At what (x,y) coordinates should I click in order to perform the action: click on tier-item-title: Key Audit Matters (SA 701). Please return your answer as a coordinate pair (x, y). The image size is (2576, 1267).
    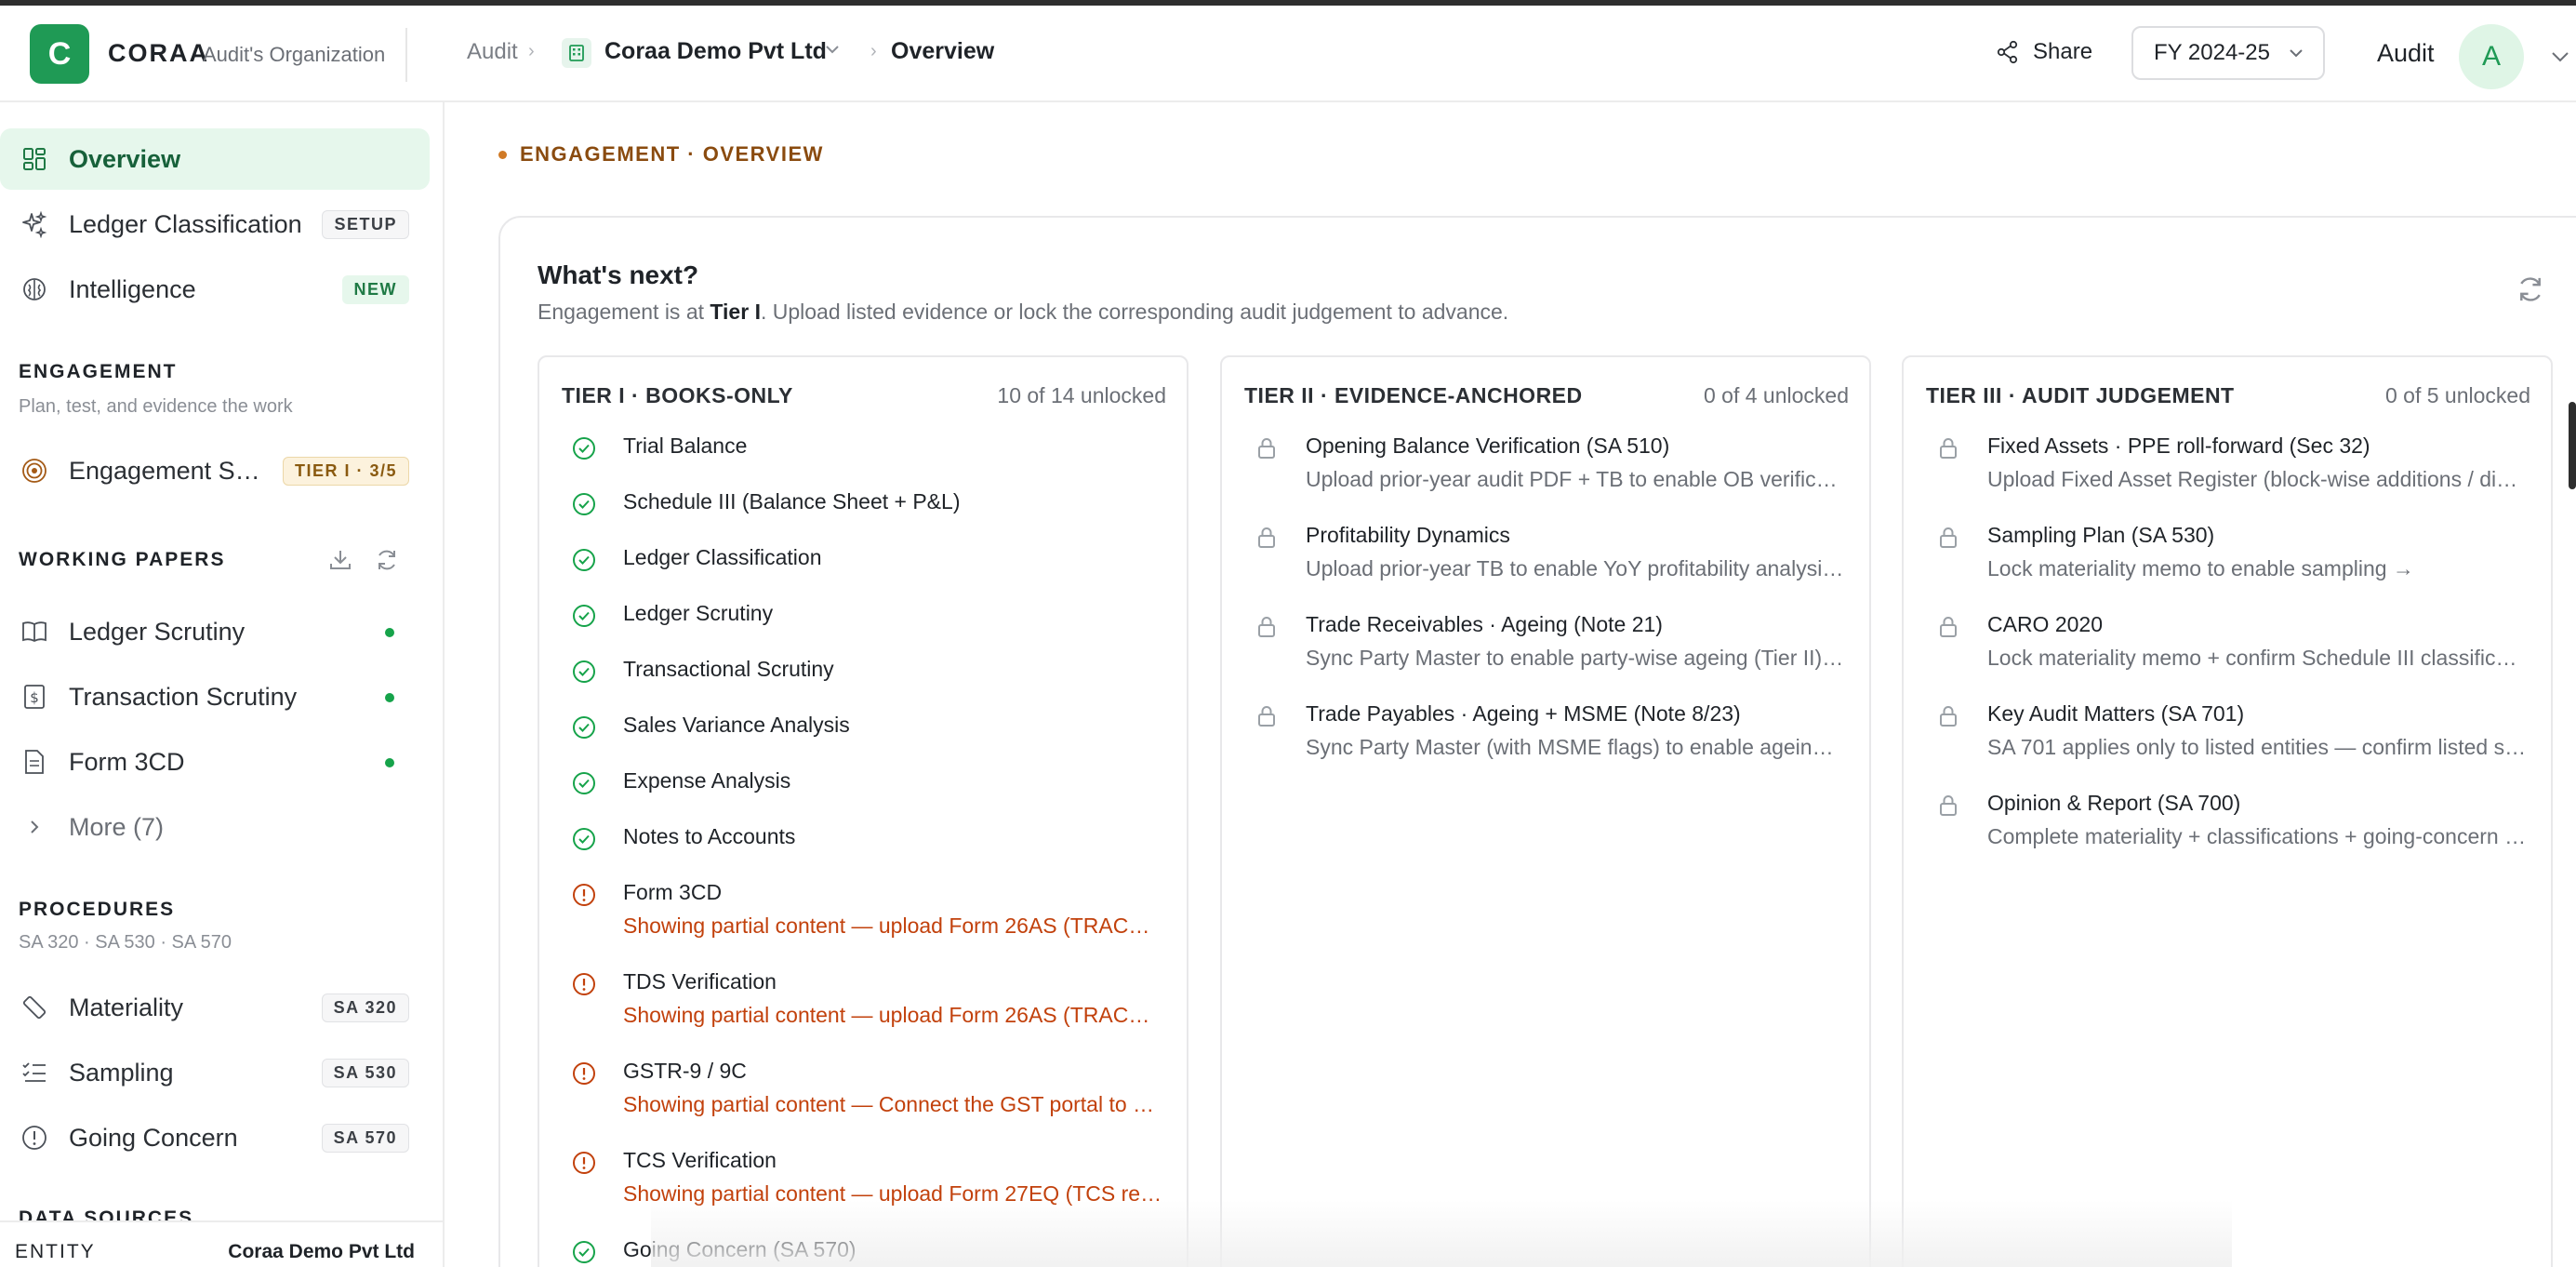
    Looking at the image, I should click on (2116, 713).